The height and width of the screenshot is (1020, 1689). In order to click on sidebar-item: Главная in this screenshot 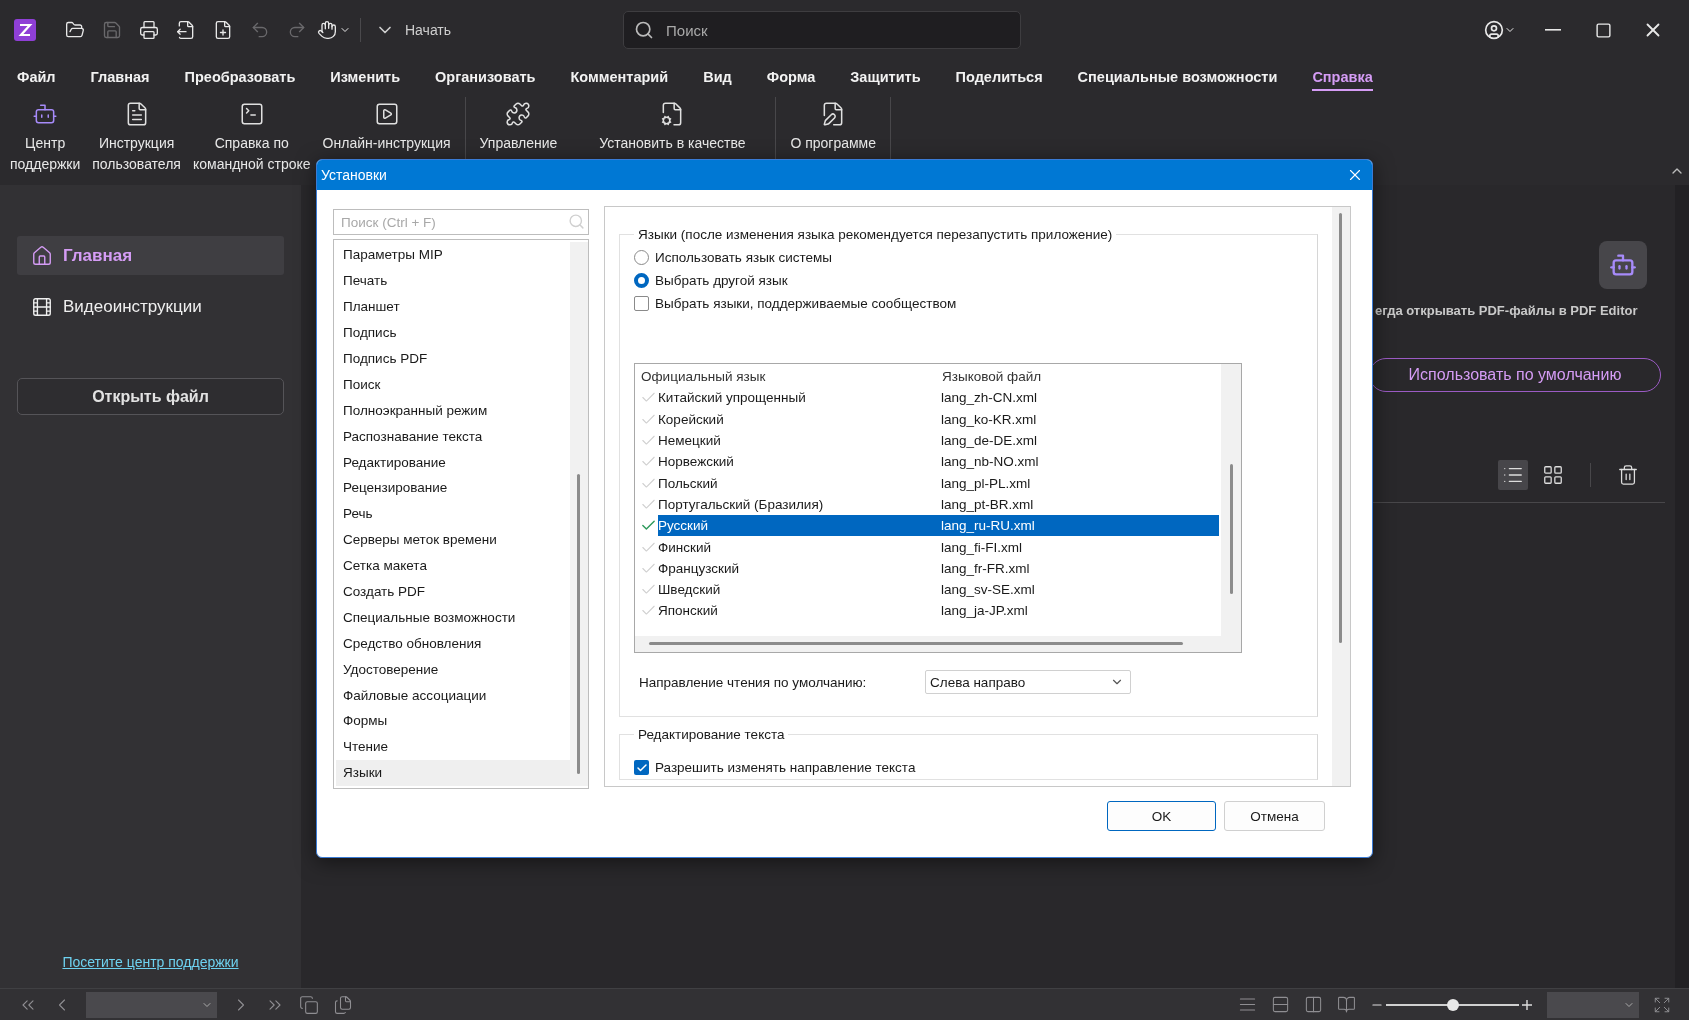, I will do `click(150, 255)`.